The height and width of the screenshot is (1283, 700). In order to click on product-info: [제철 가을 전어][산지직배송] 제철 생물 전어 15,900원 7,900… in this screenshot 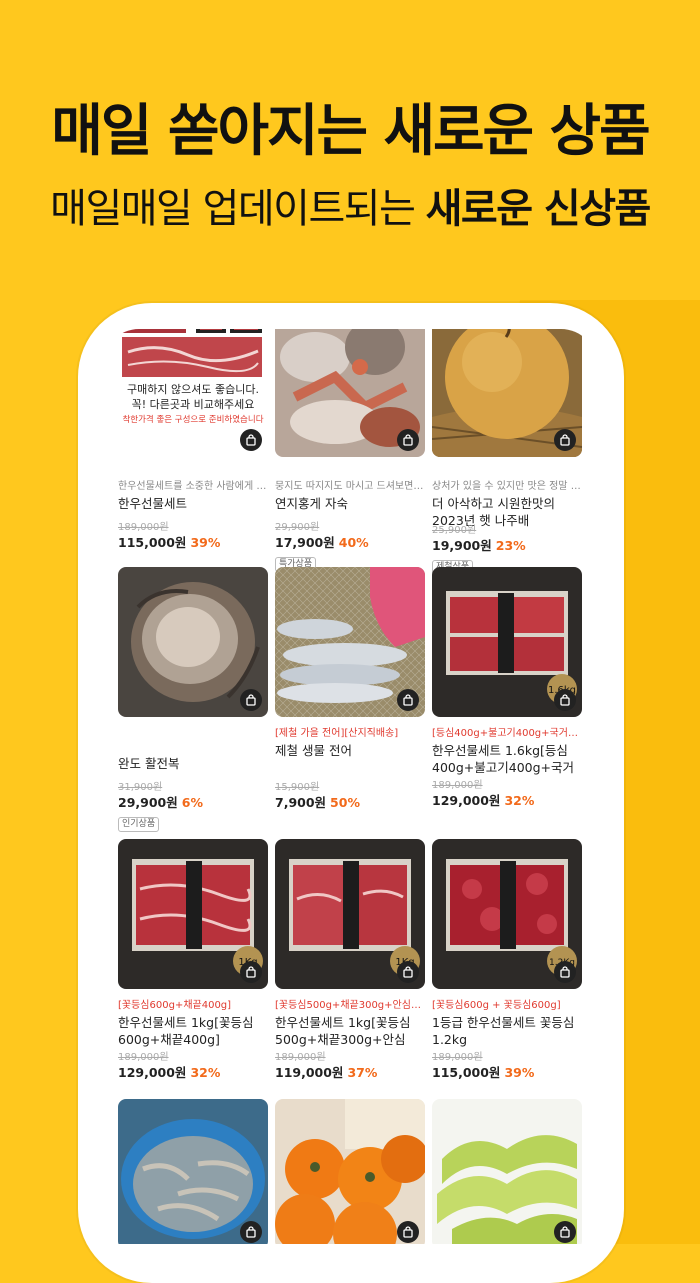, I will do `click(350, 769)`.